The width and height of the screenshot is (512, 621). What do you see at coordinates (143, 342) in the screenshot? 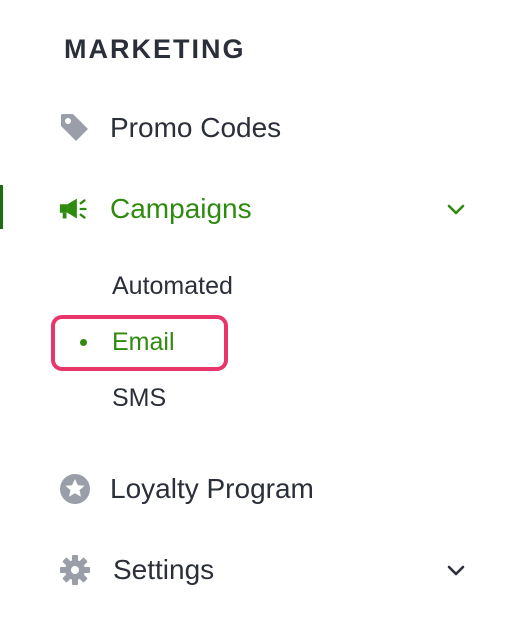
I see `submenu-item-email: Email` at bounding box center [143, 342].